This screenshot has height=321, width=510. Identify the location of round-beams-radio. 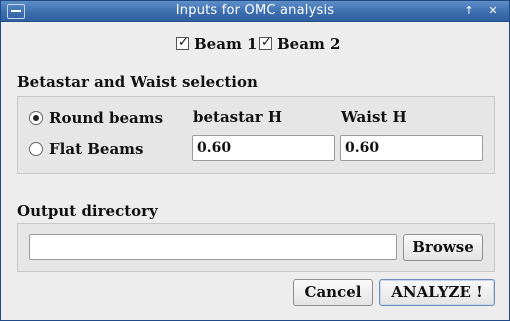
(36, 118).